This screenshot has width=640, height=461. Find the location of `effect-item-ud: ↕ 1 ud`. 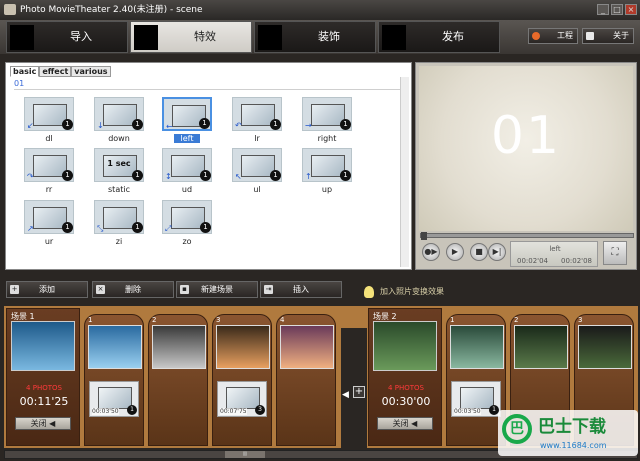

effect-item-ud: ↕ 1 ud is located at coordinates (186, 173).